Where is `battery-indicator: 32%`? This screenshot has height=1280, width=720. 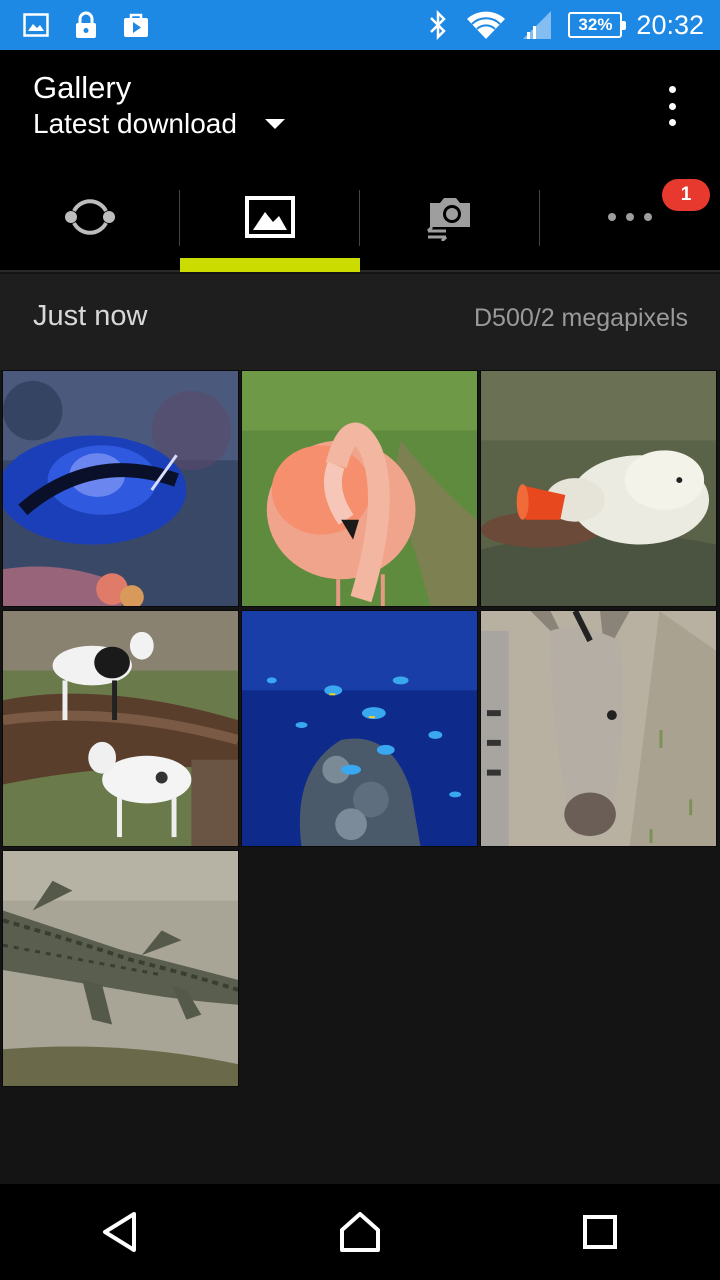
battery-indicator: 32% is located at coordinates (597, 25).